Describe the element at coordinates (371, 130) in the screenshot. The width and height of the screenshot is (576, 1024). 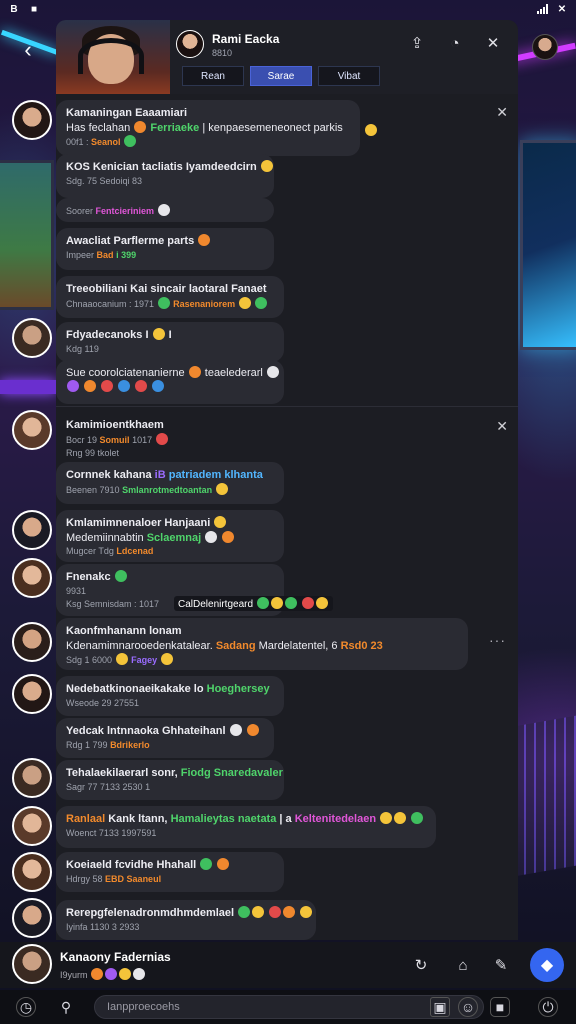
I see `reaction-emoji-icon` at that location.